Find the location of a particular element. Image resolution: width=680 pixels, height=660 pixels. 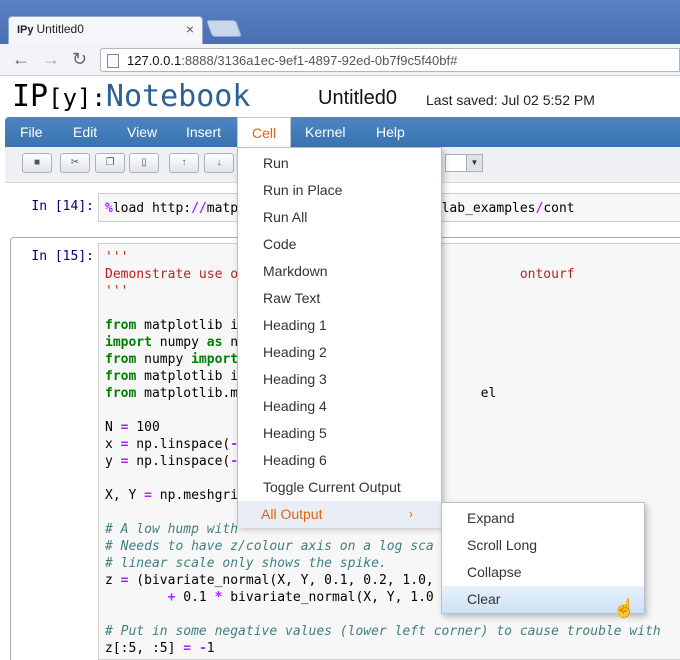

menu-insert: Insert is located at coordinates (203, 132).